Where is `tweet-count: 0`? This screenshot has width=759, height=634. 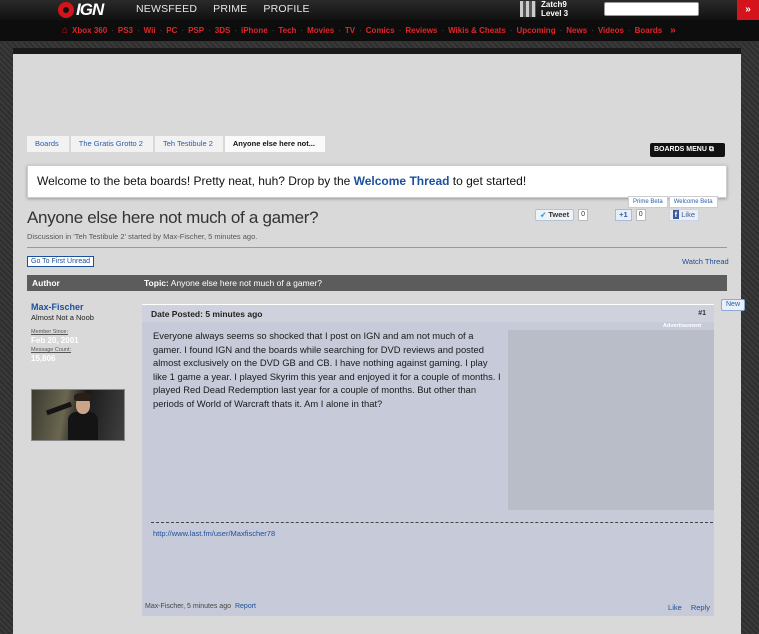
tweet-count: 0 is located at coordinates (583, 215).